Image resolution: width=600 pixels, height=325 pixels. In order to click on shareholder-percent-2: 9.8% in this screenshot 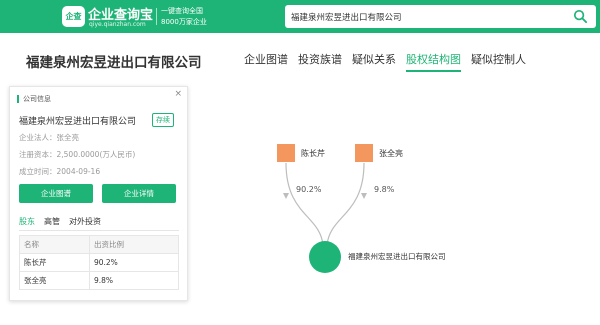, I will do `click(384, 189)`.